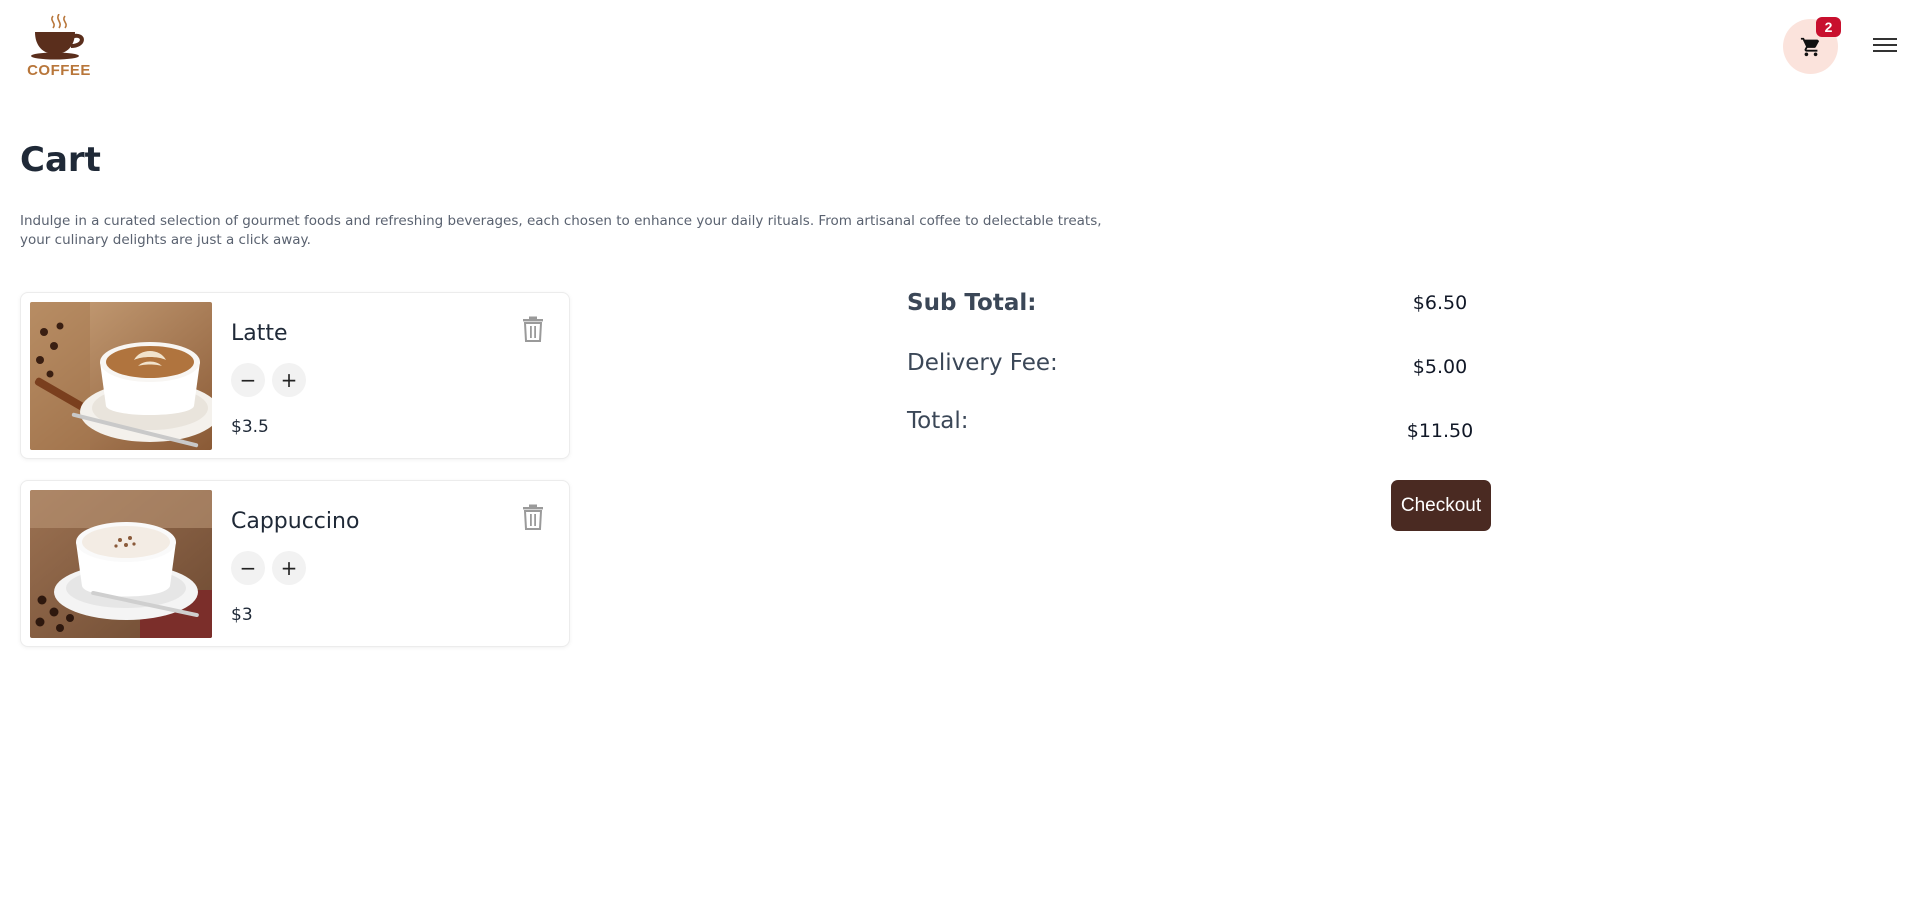 Image resolution: width=1920 pixels, height=897 pixels. What do you see at coordinates (295, 521) in the screenshot?
I see `item-name: Cappuccino` at bounding box center [295, 521].